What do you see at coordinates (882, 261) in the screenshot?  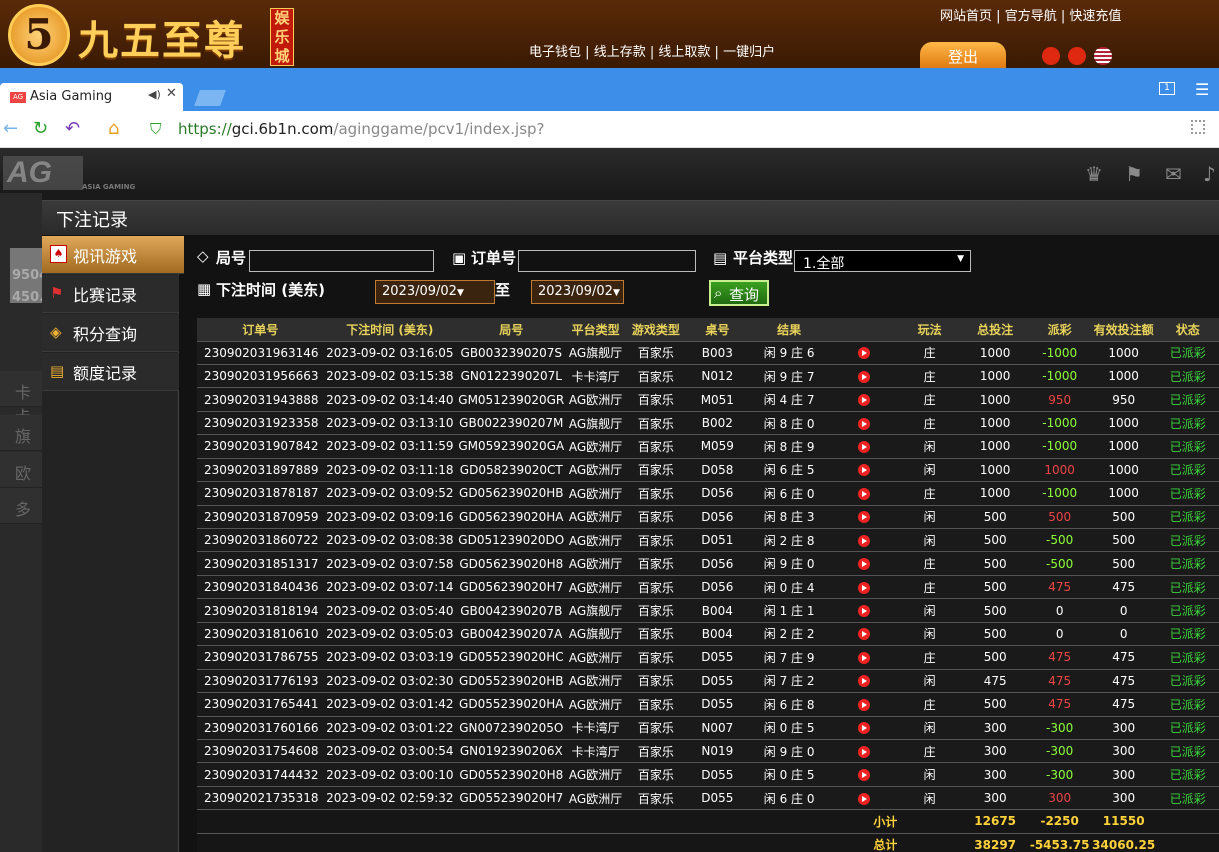 I see `platform-select: 1.全部 ▼` at bounding box center [882, 261].